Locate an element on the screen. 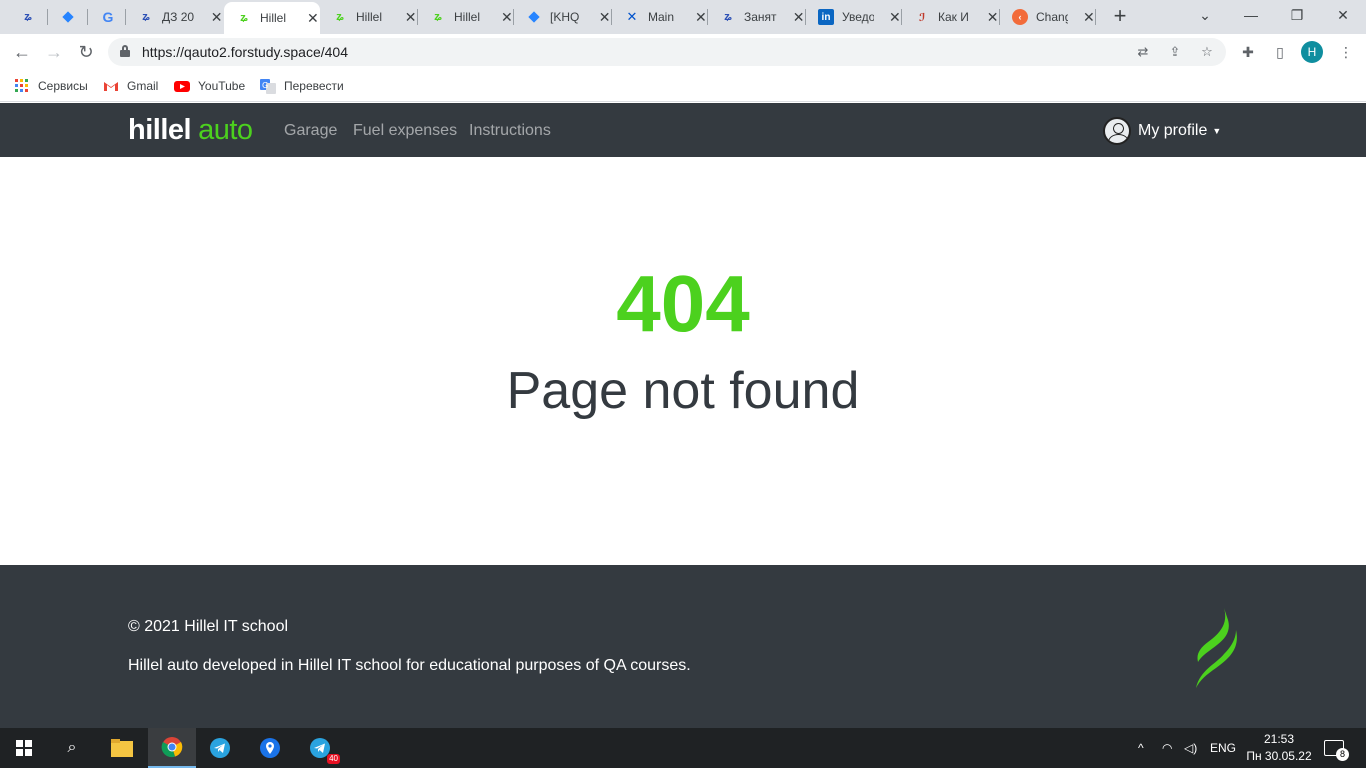 The image size is (1366, 768). hillel-flame-logo-icon is located at coordinates (1216, 648).